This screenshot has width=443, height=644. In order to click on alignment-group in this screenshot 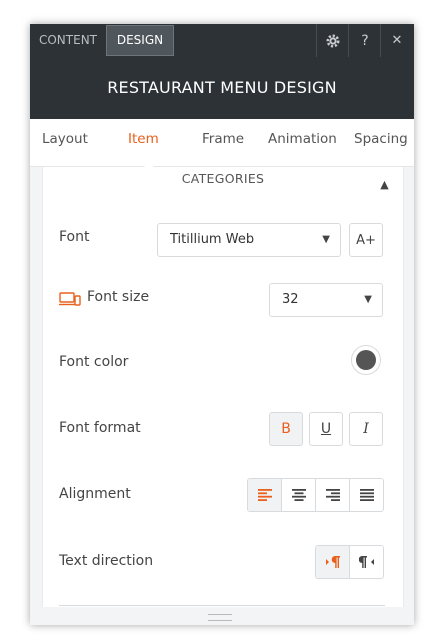, I will do `click(315, 495)`.